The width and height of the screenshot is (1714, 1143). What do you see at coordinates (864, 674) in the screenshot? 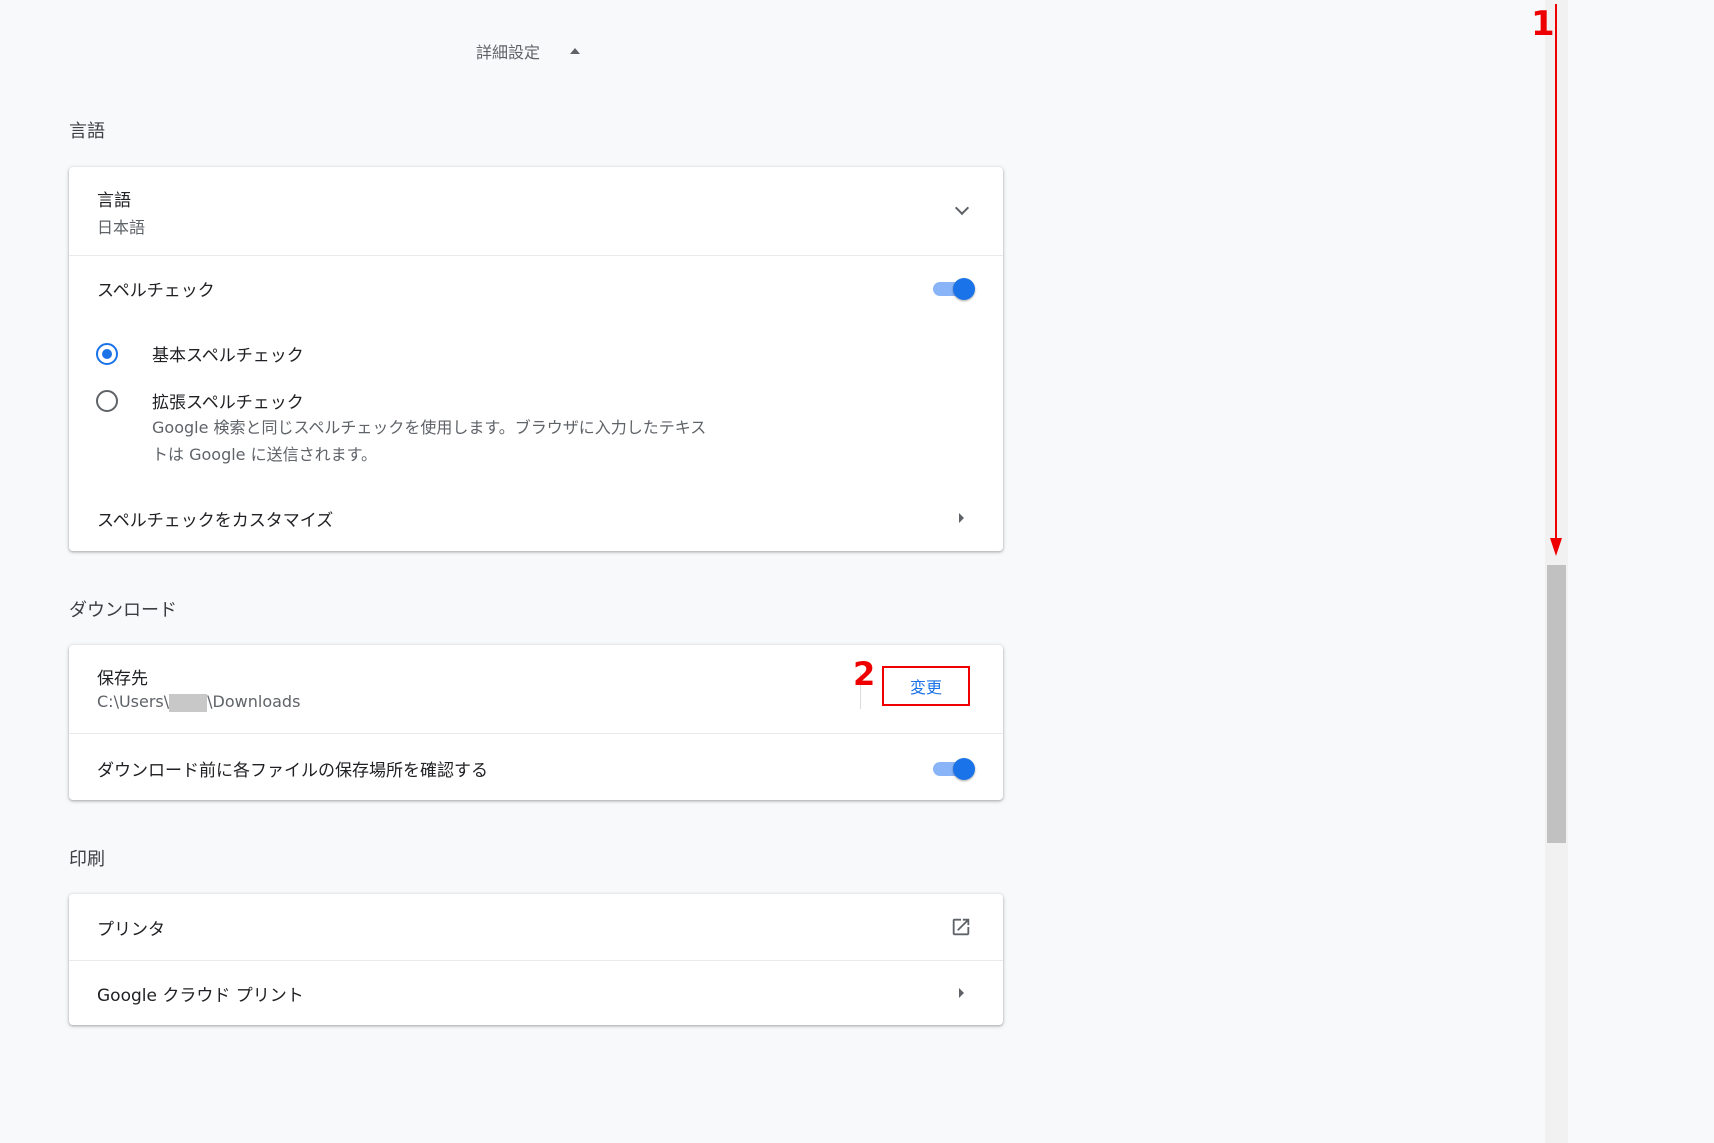
I see `annotation-step-2: 2` at bounding box center [864, 674].